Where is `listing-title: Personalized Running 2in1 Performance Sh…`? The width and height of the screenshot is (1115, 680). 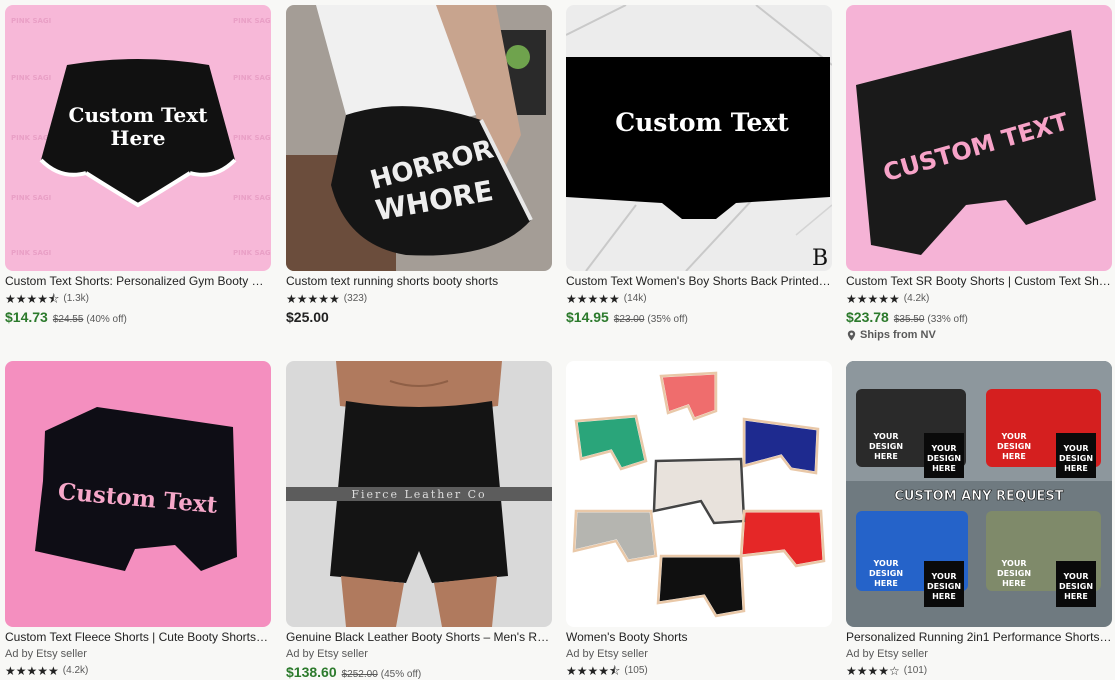
listing-title: Personalized Running 2in1 Performance Sh… is located at coordinates (979, 637).